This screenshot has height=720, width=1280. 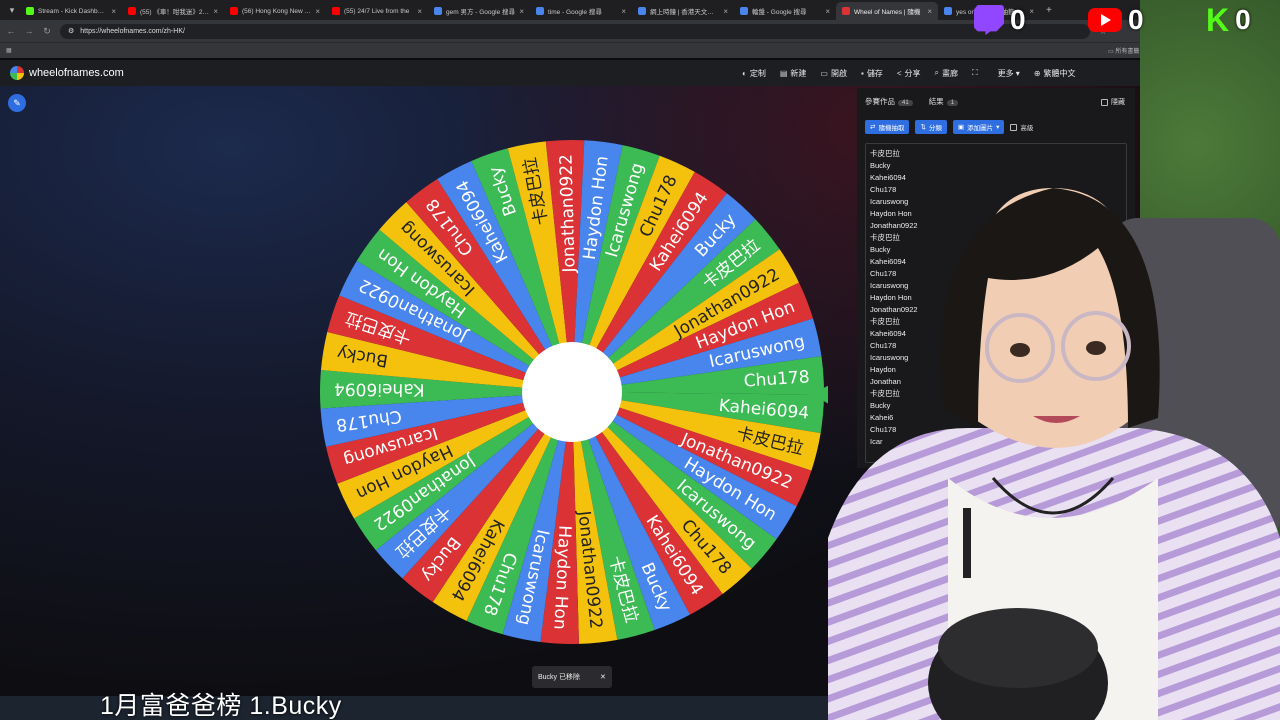 I want to click on menu-item: ▭ 開啟, so click(x=833, y=73).